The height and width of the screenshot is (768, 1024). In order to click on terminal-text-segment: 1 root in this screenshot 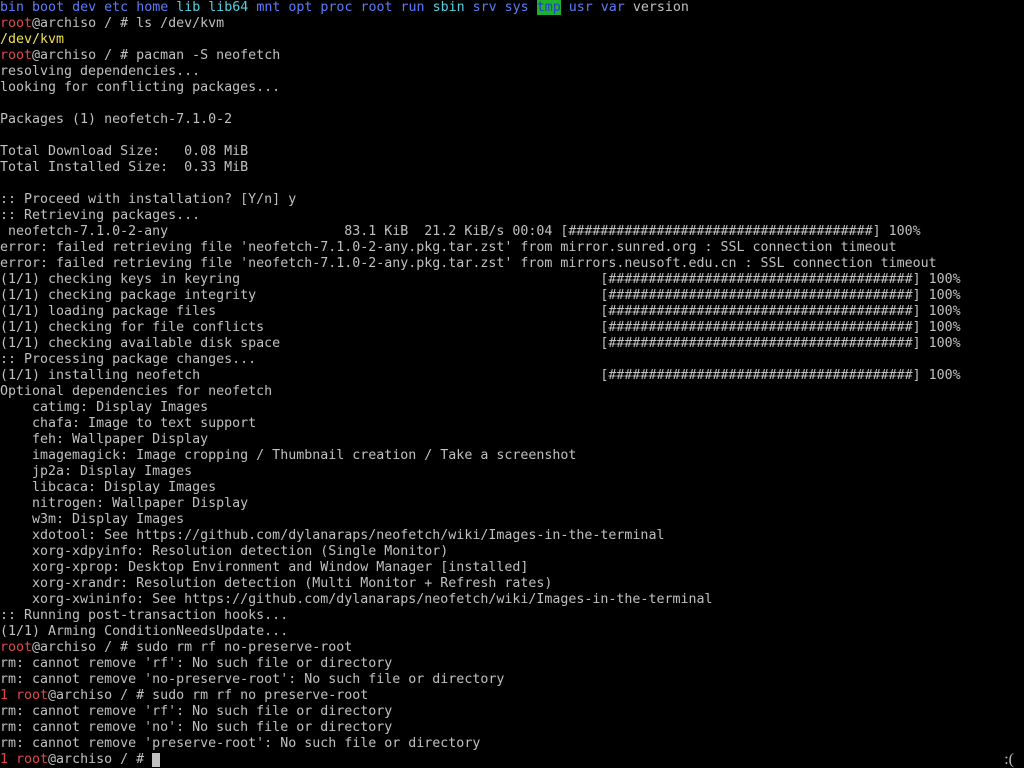, I will do `click(24, 695)`.